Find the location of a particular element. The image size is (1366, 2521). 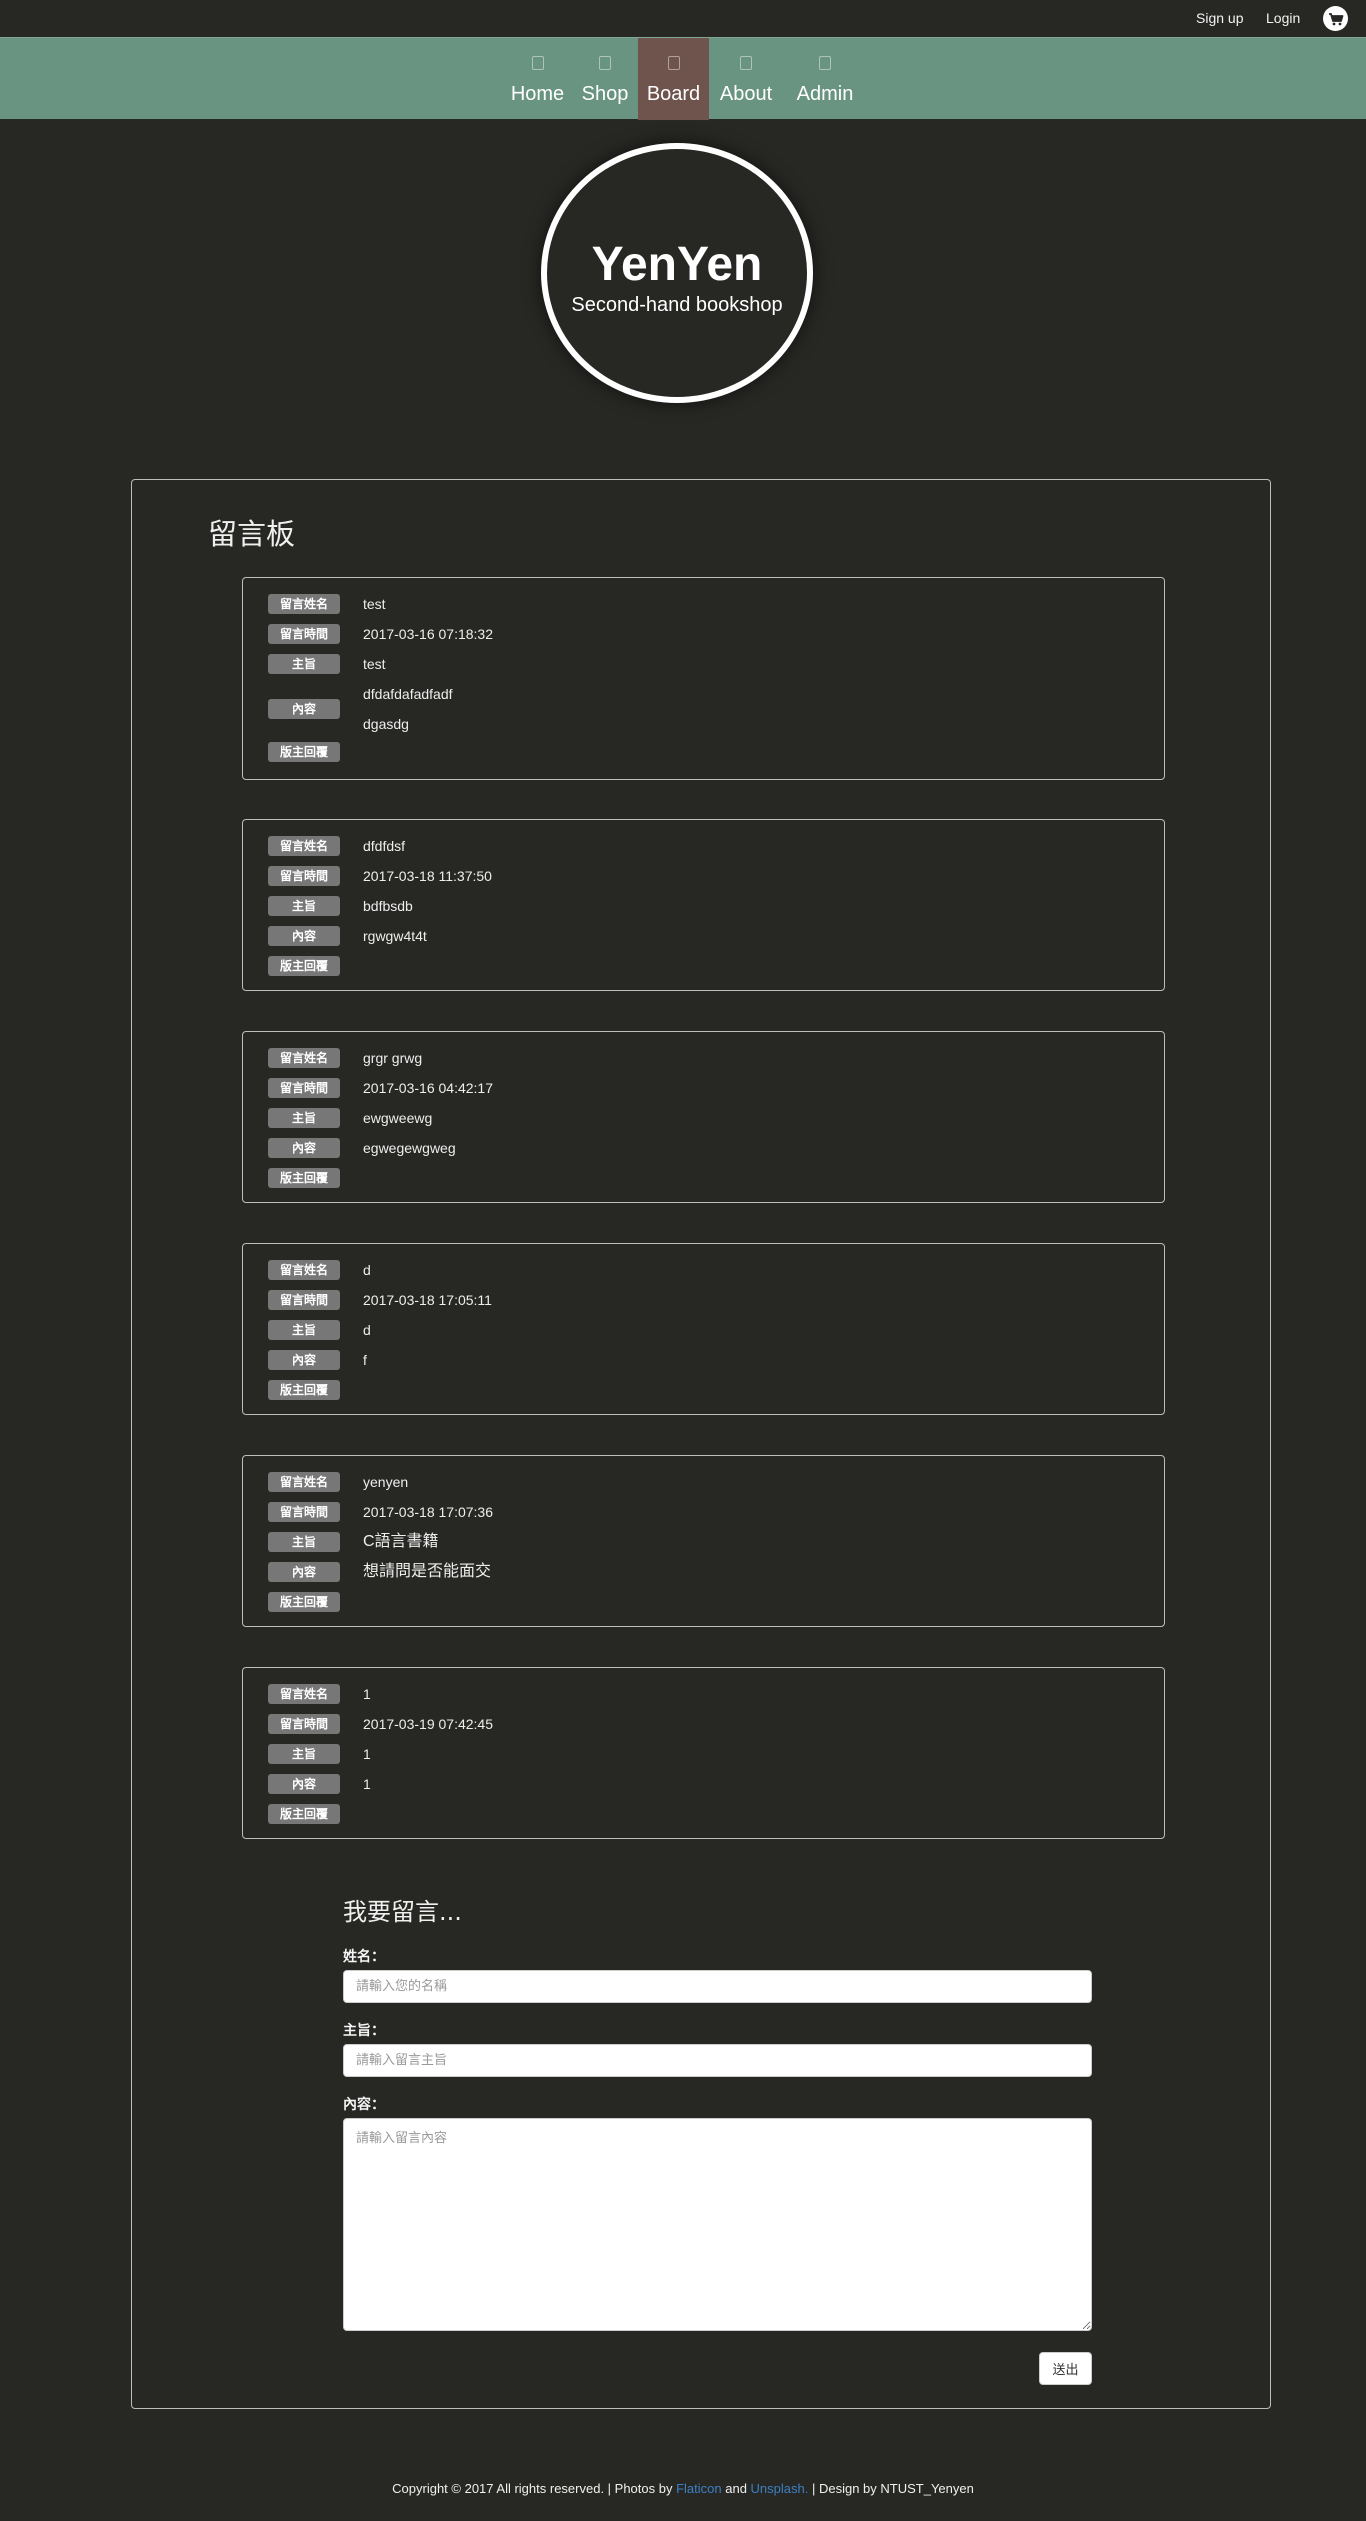

message-name: yenyen is located at coordinates (386, 1482).